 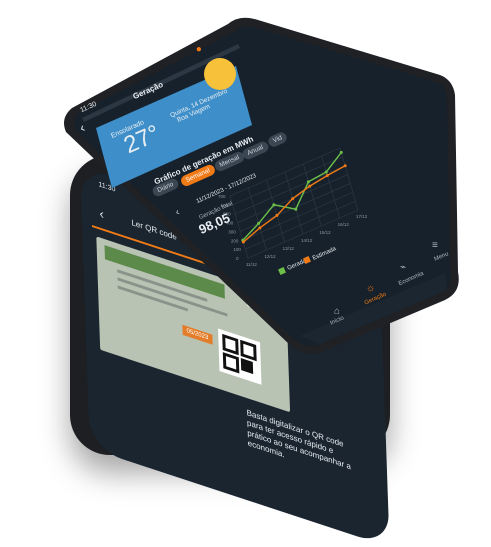 What do you see at coordinates (270, 256) in the screenshot?
I see `x-tick-label: 12/12` at bounding box center [270, 256].